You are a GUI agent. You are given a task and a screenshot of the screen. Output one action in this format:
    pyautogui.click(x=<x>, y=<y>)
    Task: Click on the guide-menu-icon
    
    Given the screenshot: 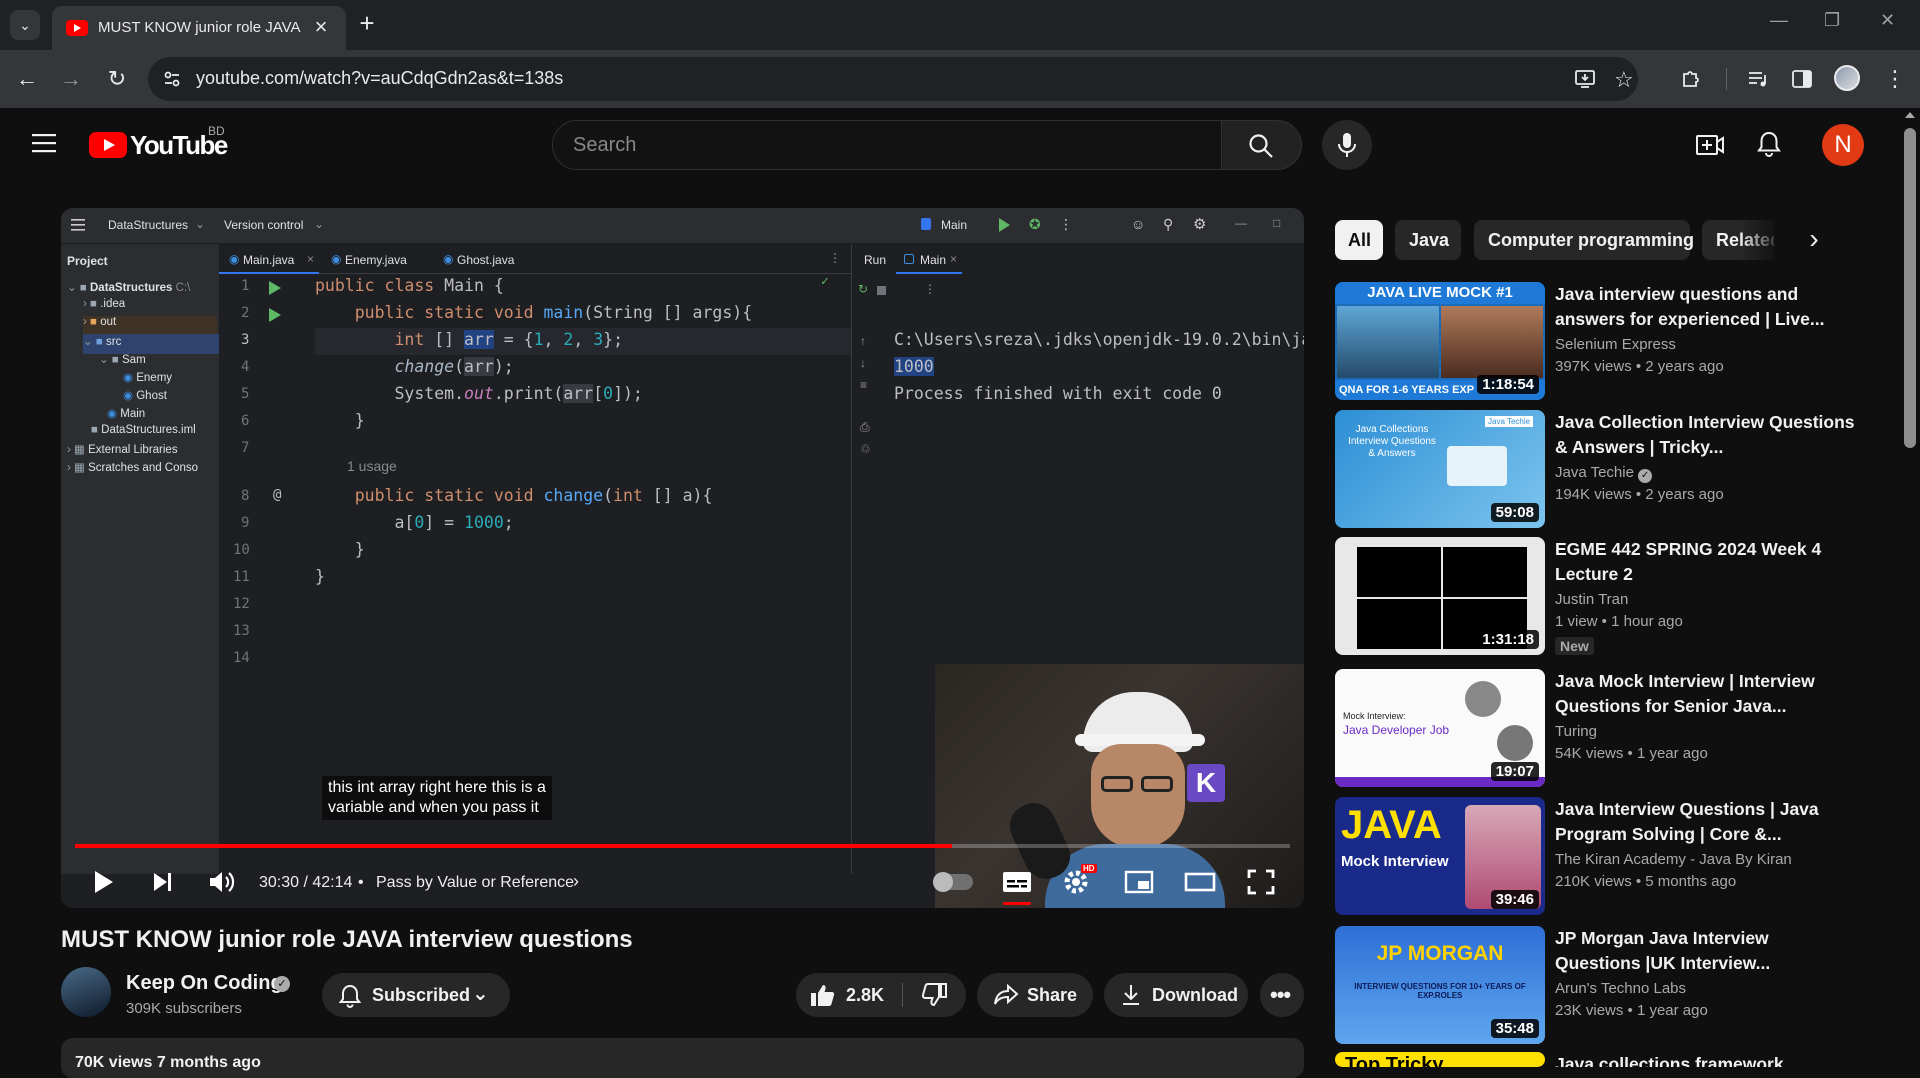 What is the action you would take?
    pyautogui.click(x=45, y=143)
    